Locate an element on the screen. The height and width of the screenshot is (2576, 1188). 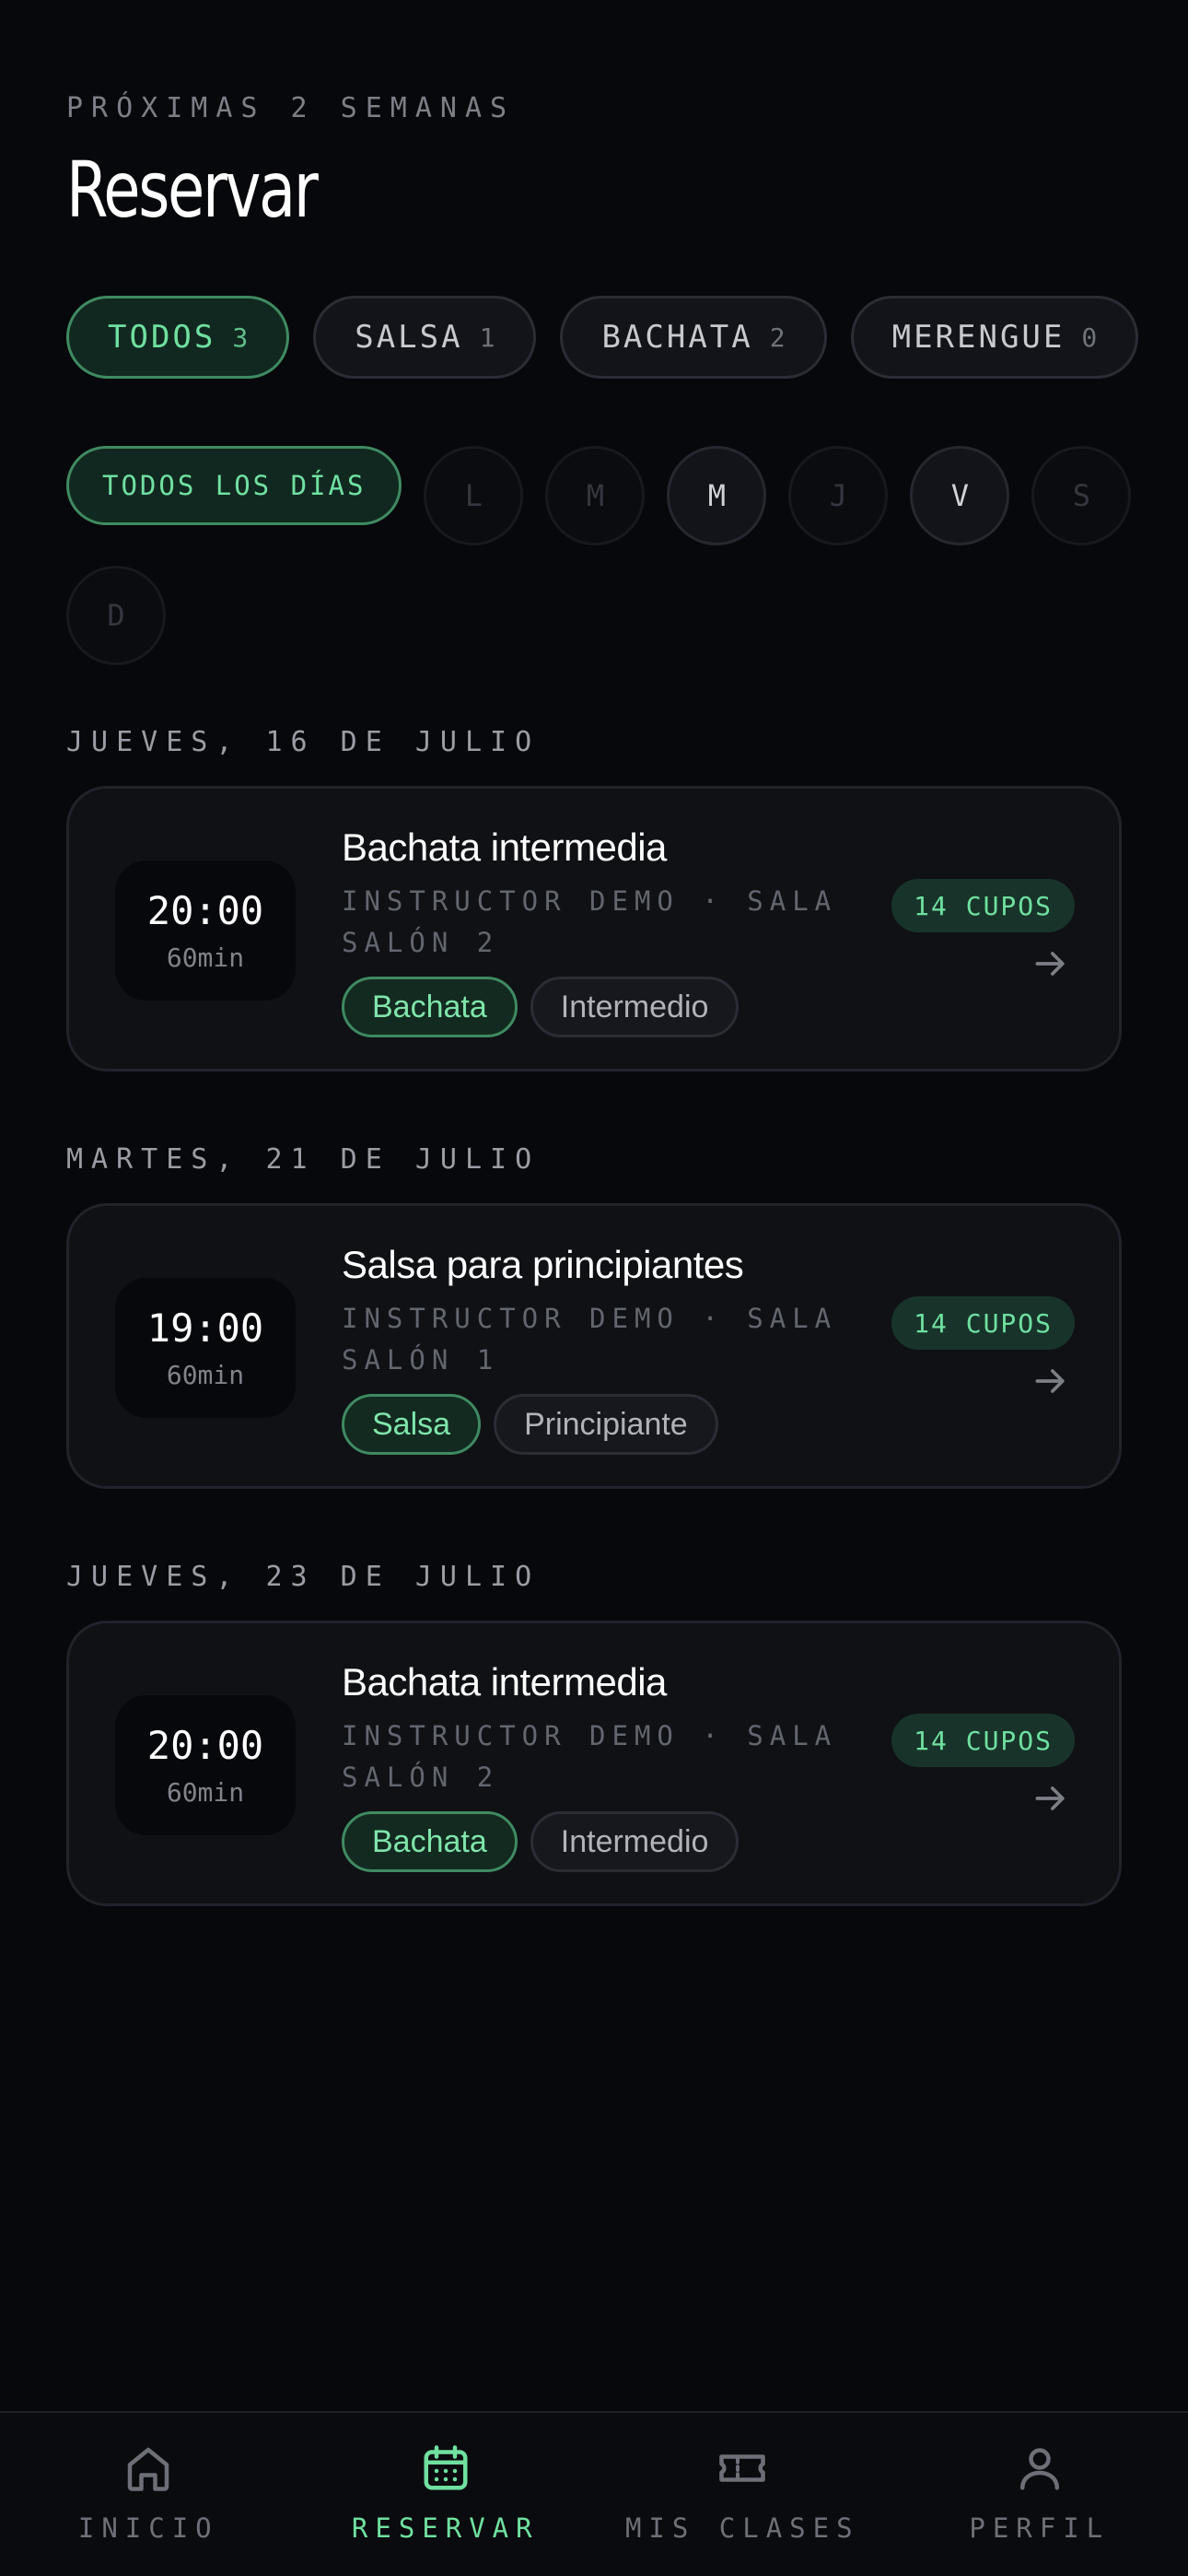
user-icon is located at coordinates (1039, 2469).